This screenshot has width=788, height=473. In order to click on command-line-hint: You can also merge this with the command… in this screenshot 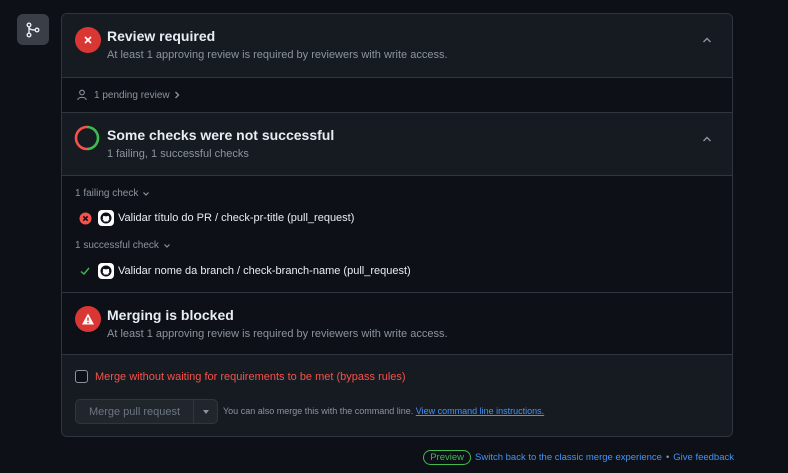, I will do `click(383, 411)`.